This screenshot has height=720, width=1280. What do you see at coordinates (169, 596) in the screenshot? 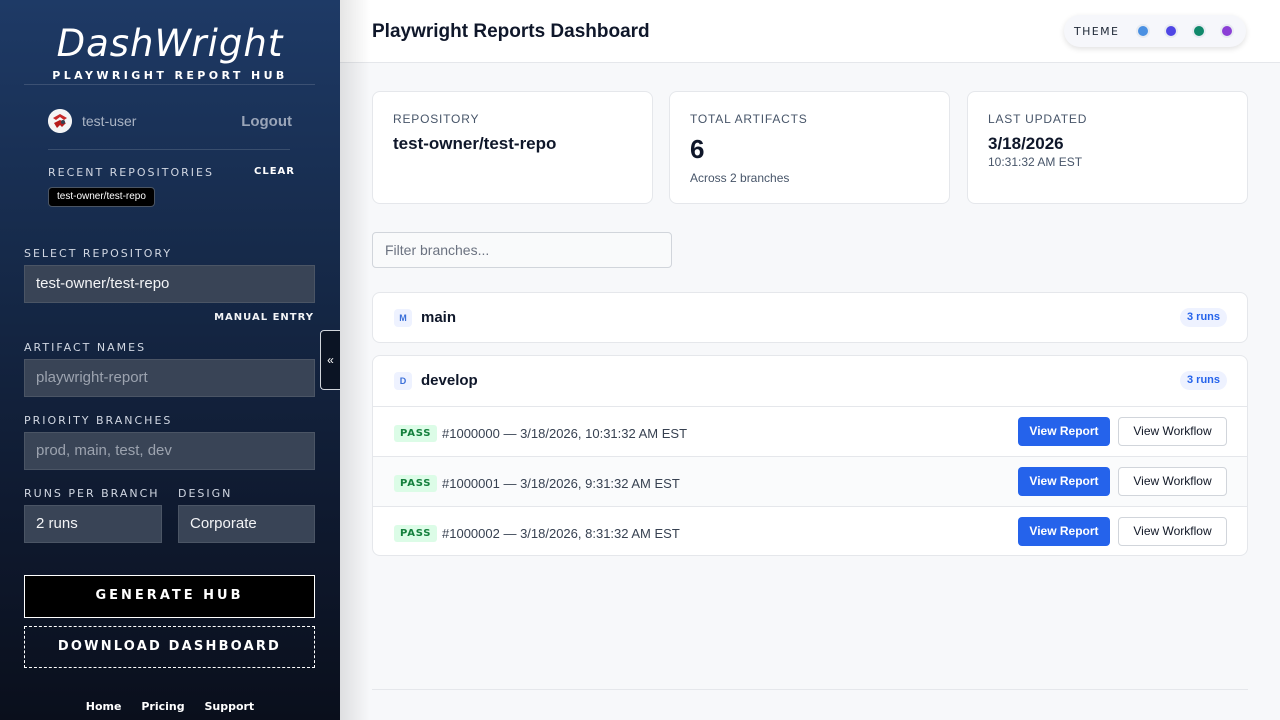
I see `generate-hub-button: GENERATE HUB` at bounding box center [169, 596].